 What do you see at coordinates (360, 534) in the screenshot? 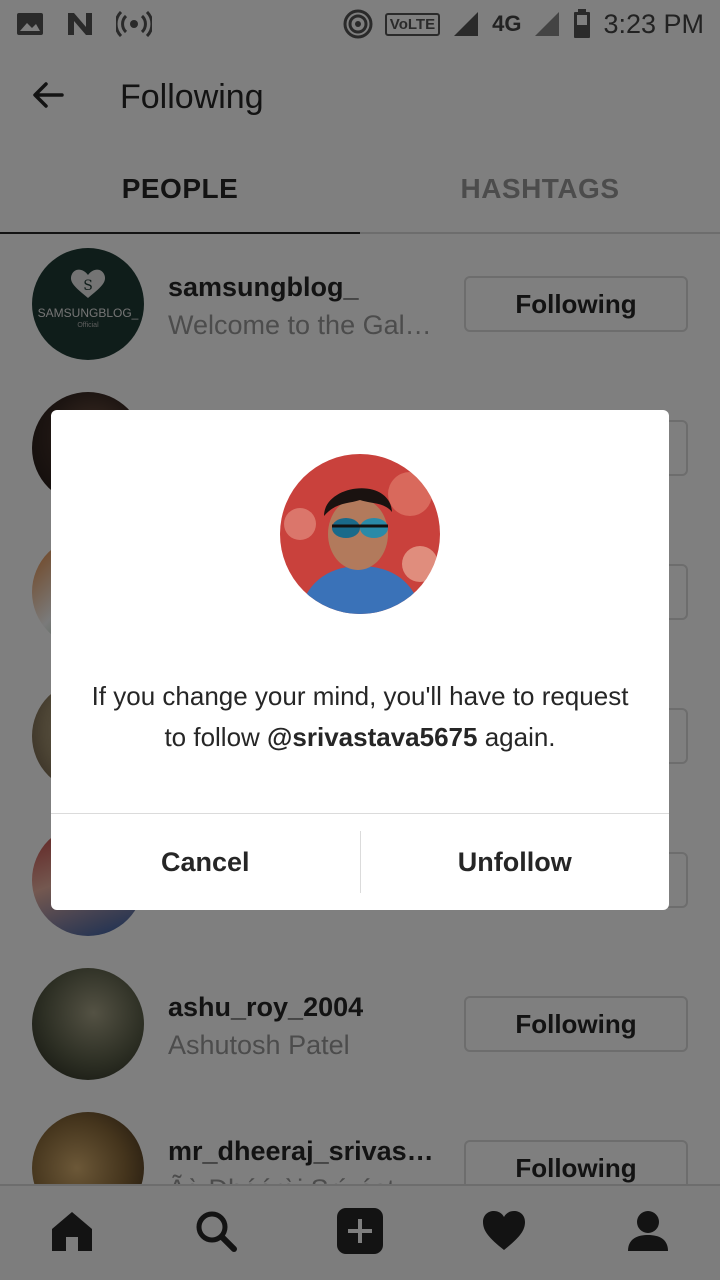
I see `dialog-avatar` at bounding box center [360, 534].